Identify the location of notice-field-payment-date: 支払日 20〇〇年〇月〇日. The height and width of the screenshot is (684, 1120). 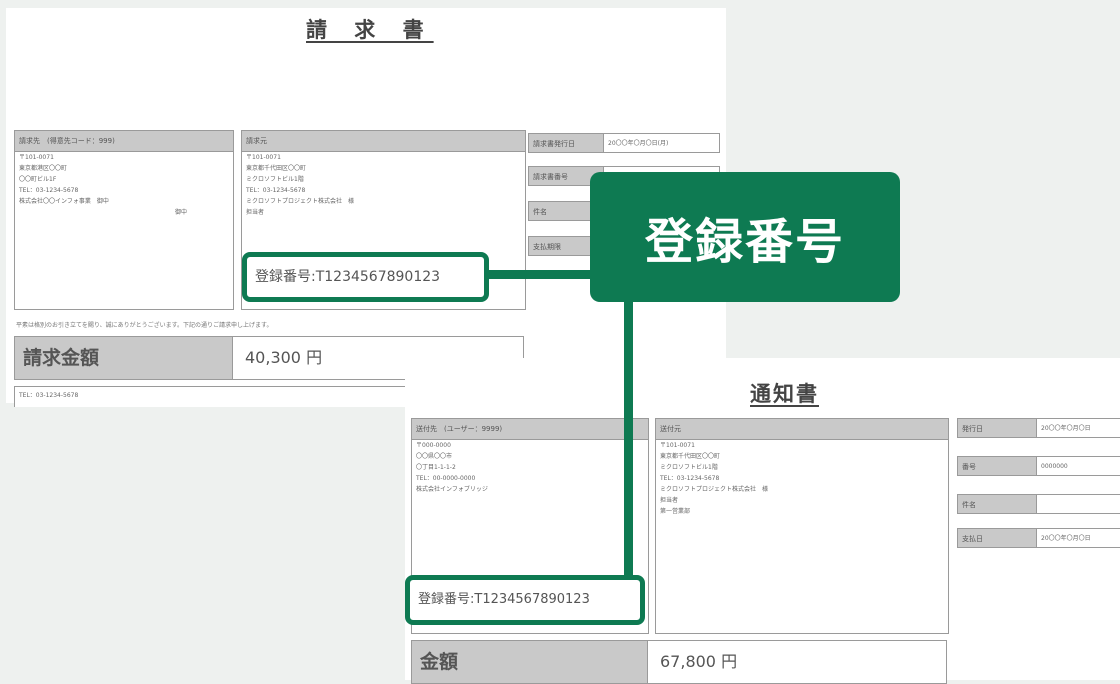
(1038, 538).